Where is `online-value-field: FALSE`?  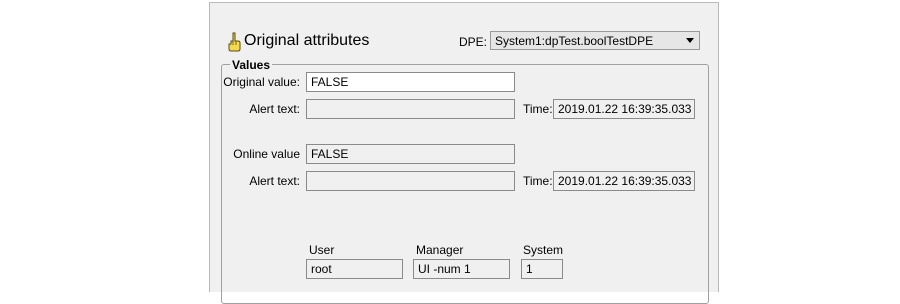 online-value-field: FALSE is located at coordinates (410, 154).